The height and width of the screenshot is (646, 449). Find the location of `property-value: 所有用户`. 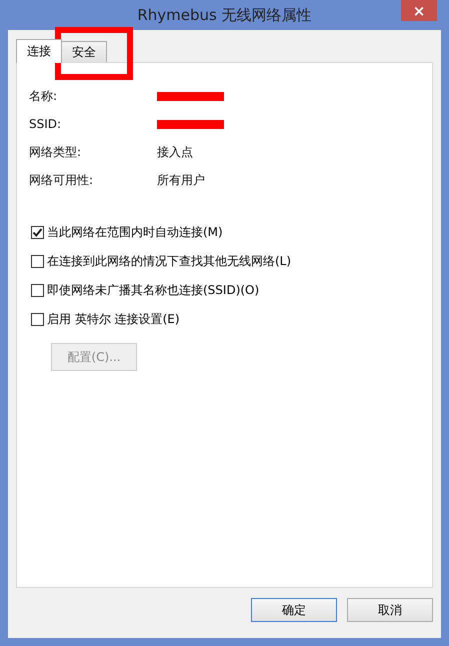

property-value: 所有用户 is located at coordinates (181, 180).